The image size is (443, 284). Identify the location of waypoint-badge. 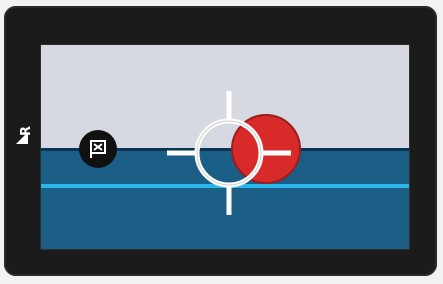
(98, 149).